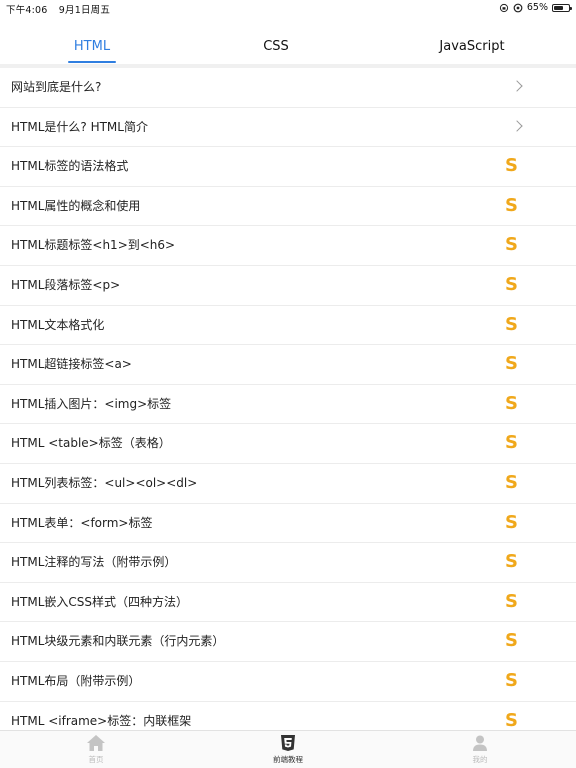  What do you see at coordinates (71, 364) in the screenshot?
I see `list-item-title: HTML超链接标签<a>` at bounding box center [71, 364].